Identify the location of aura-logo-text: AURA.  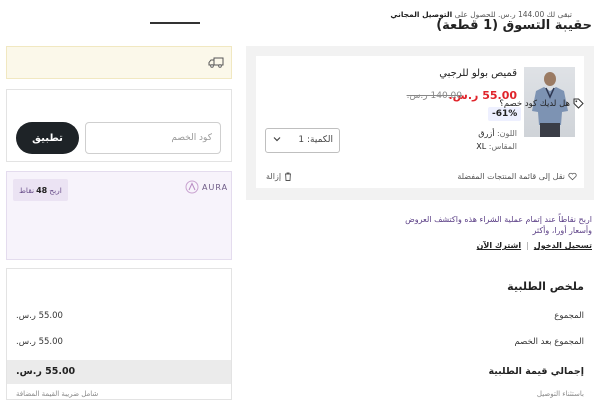
(215, 187).